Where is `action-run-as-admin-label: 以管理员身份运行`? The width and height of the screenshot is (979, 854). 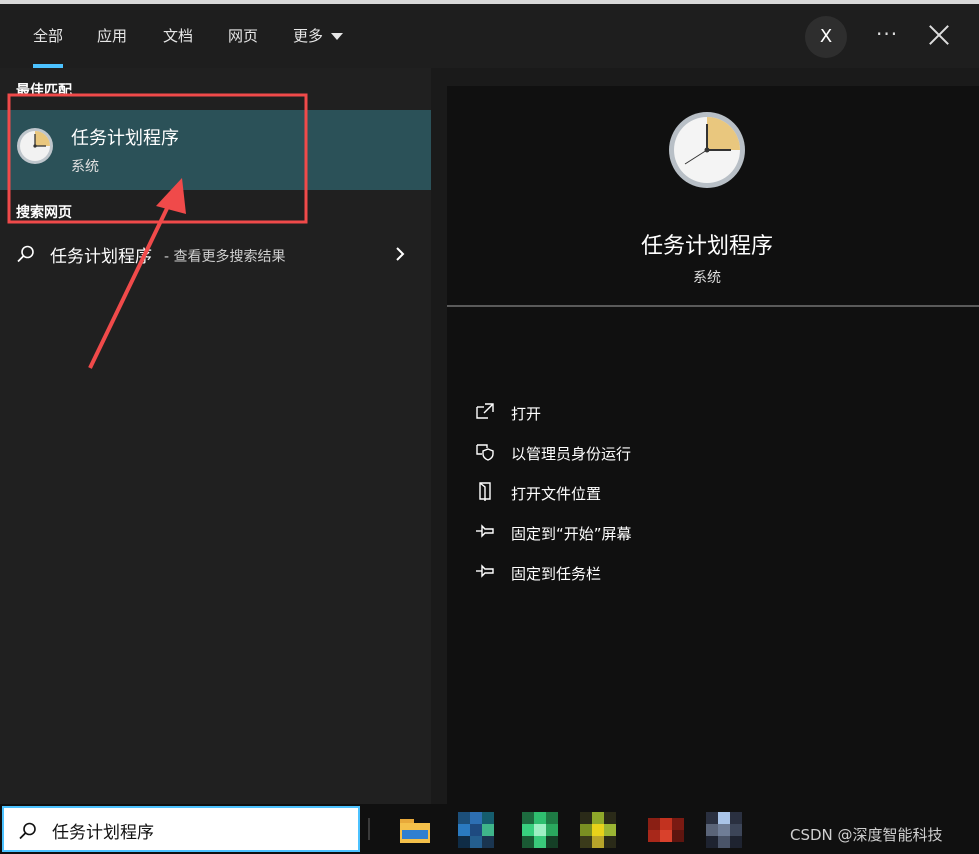
action-run-as-admin-label: 以管理员身份运行 is located at coordinates (571, 454).